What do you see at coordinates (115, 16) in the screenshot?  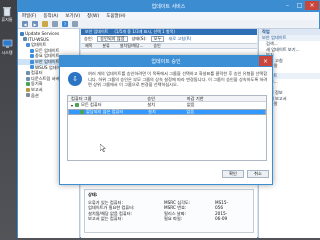 I see `menu-help: 도움말(H)` at bounding box center [115, 16].